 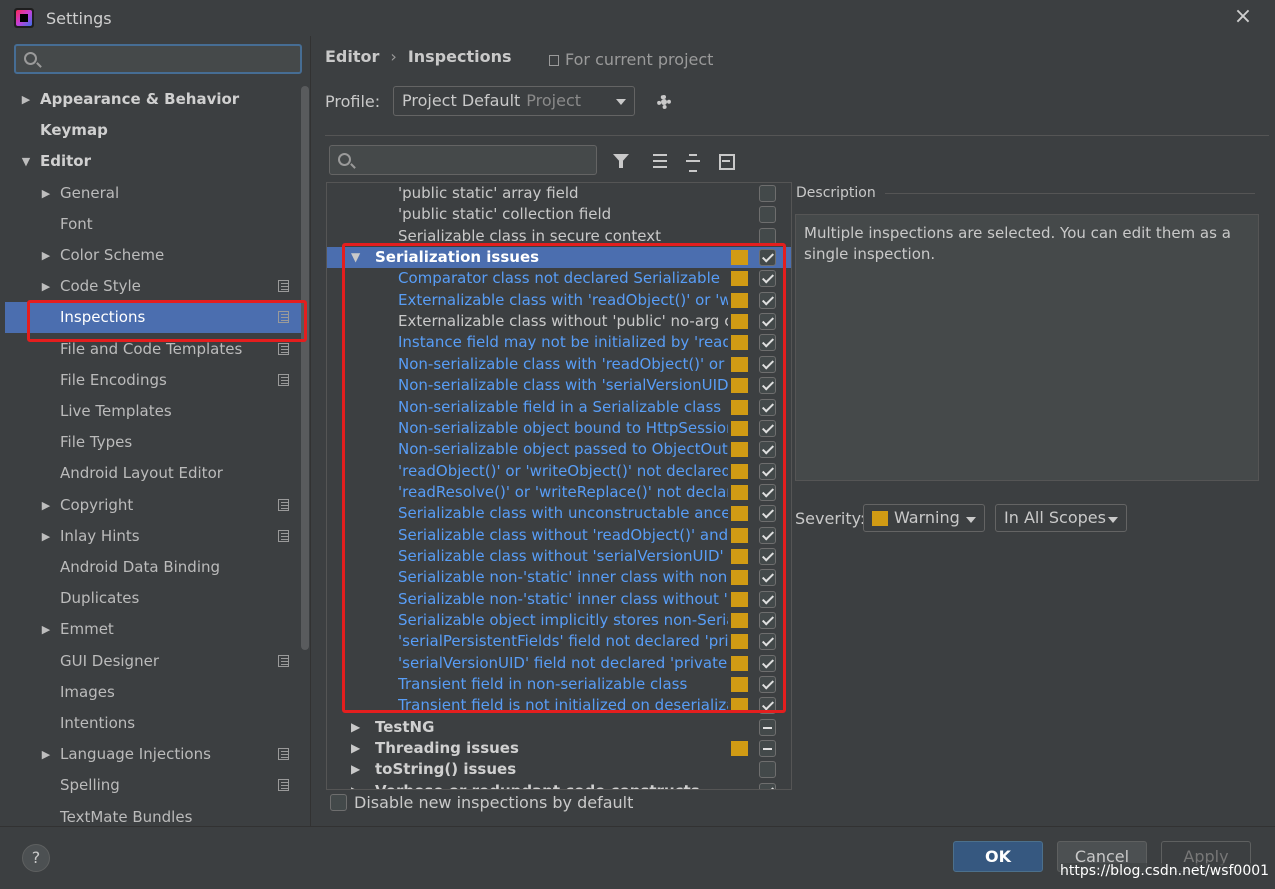 I want to click on sidebar-item-inspections: Inspections, so click(x=153, y=318).